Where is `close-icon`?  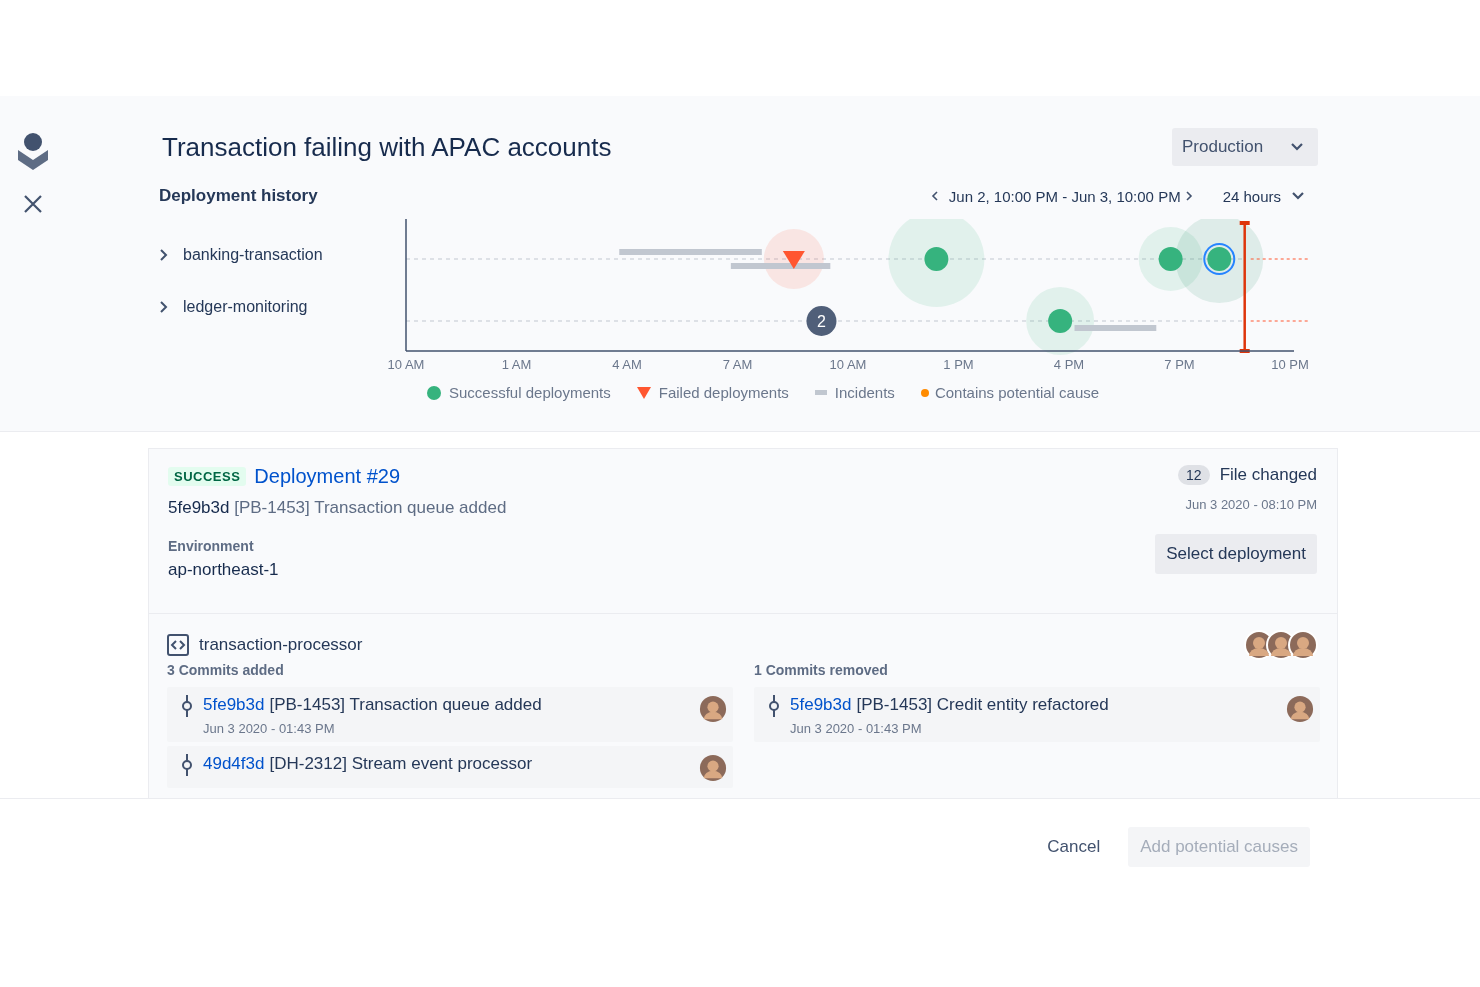 close-icon is located at coordinates (33, 204).